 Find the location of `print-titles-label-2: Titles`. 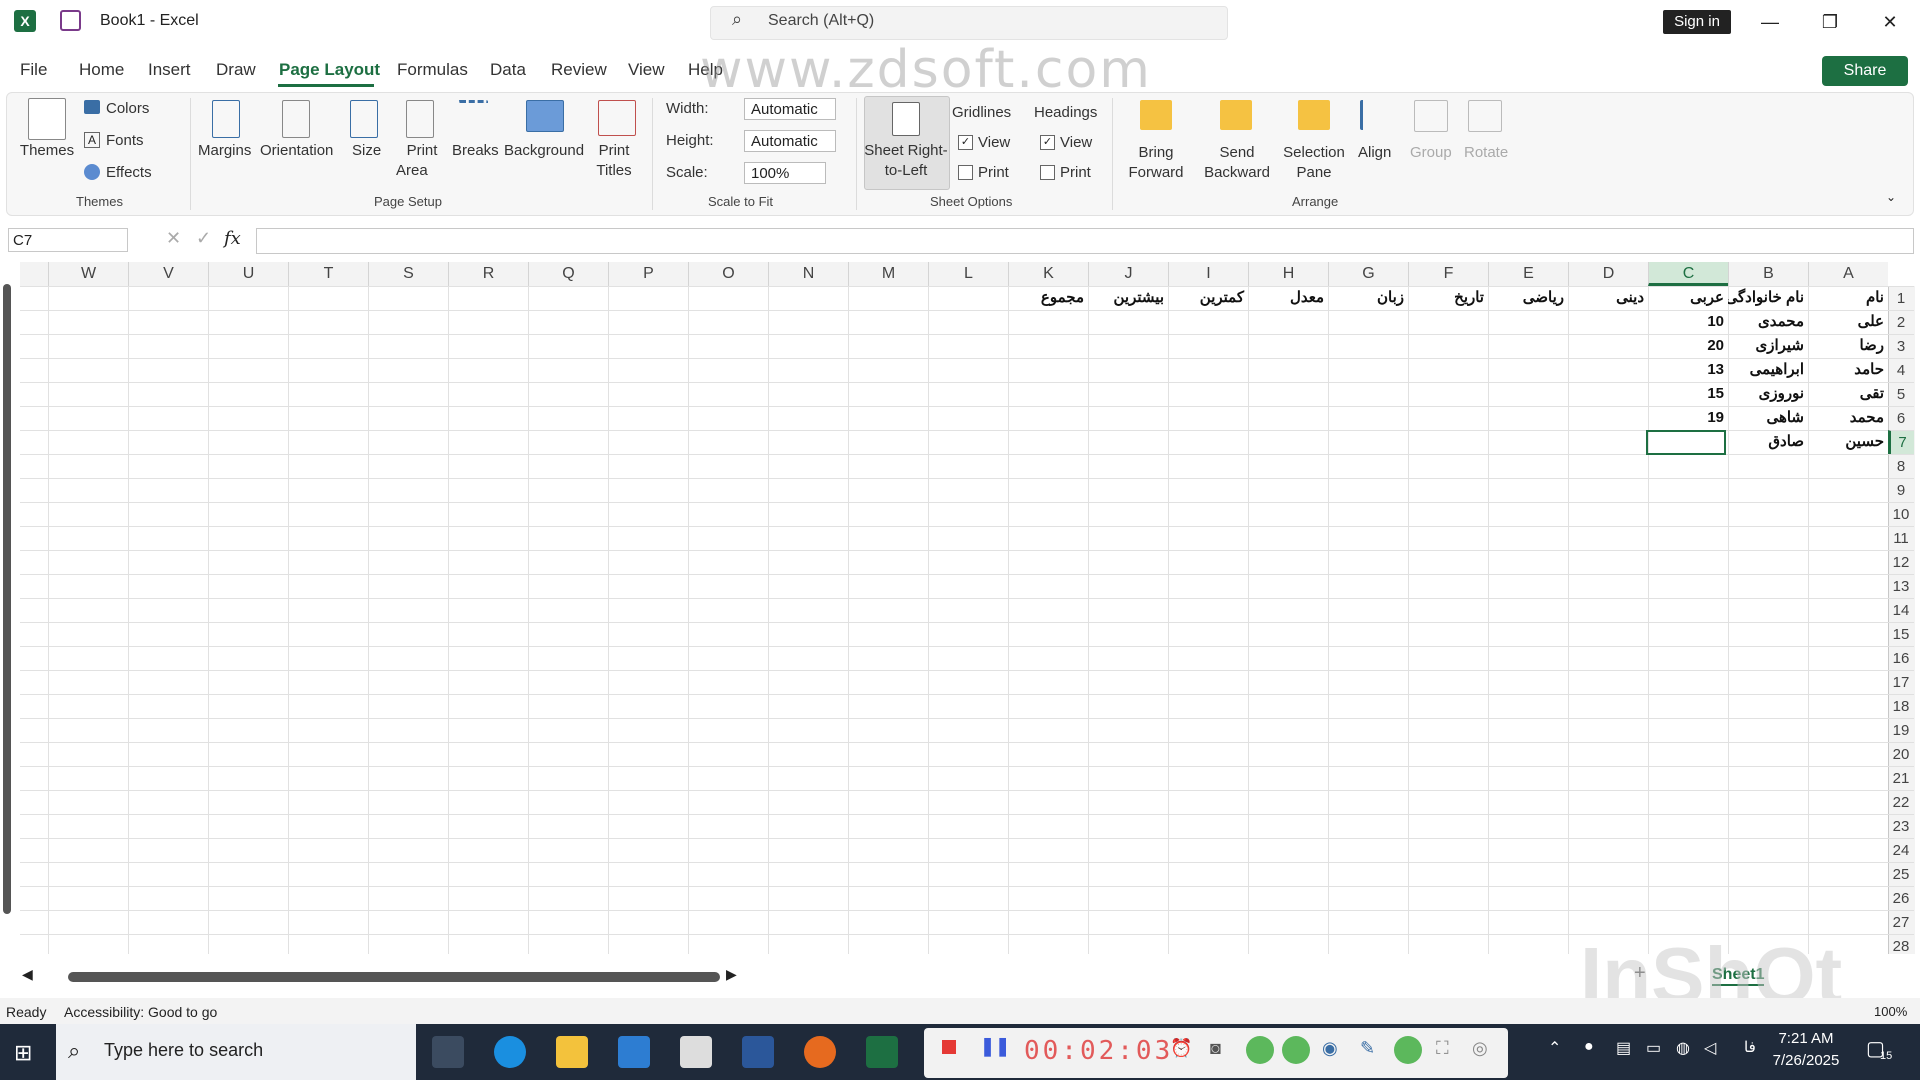

print-titles-label-2: Titles is located at coordinates (614, 171).